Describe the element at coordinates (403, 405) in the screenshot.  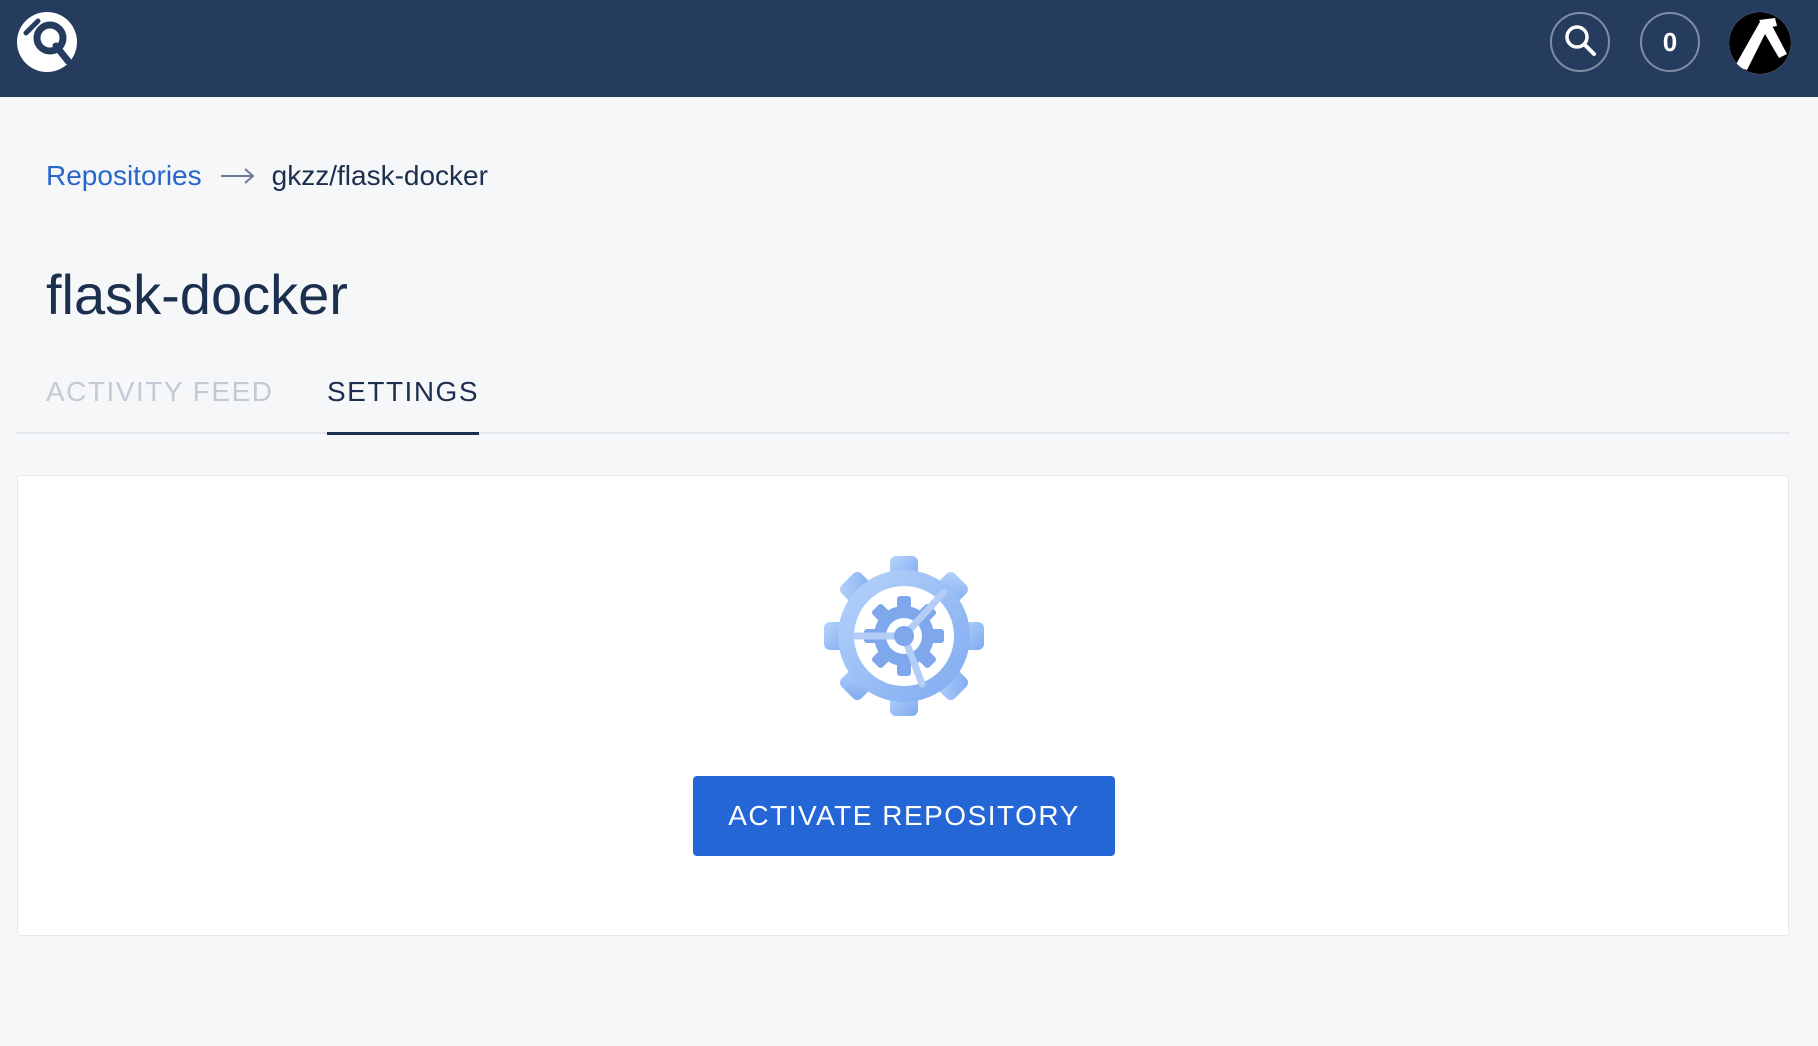
I see `tab-settings: SETTINGS` at that location.